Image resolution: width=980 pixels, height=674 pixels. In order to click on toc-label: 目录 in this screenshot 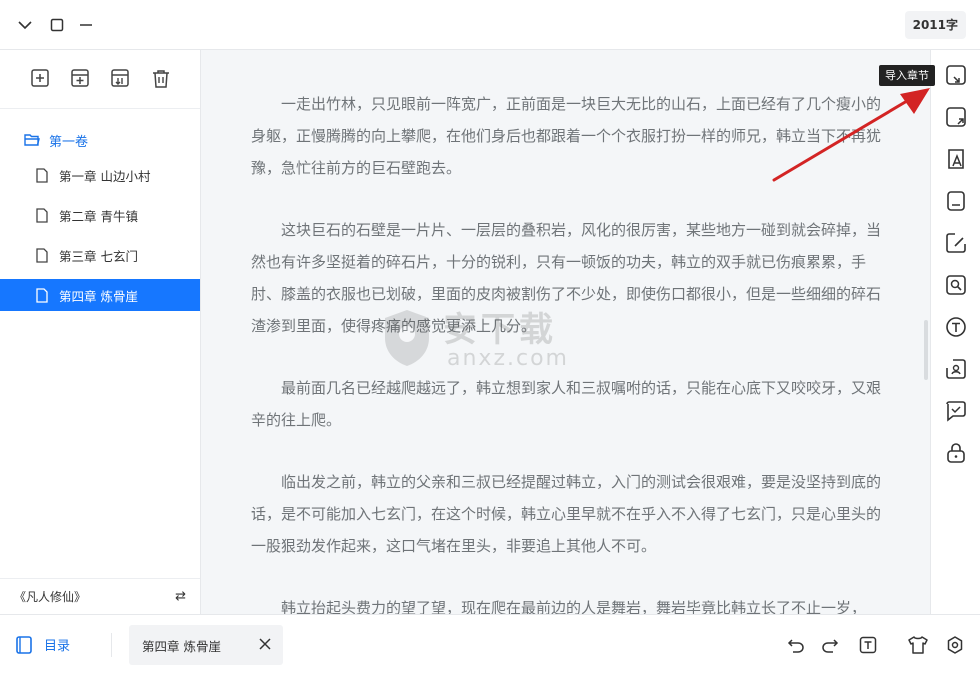, I will do `click(57, 646)`.